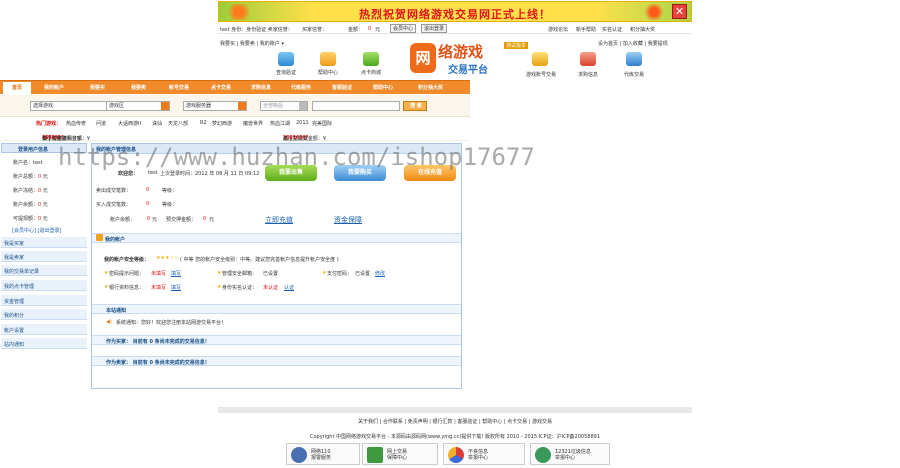 This screenshot has width=900, height=468. I want to click on account-trade-icon, so click(540, 59).